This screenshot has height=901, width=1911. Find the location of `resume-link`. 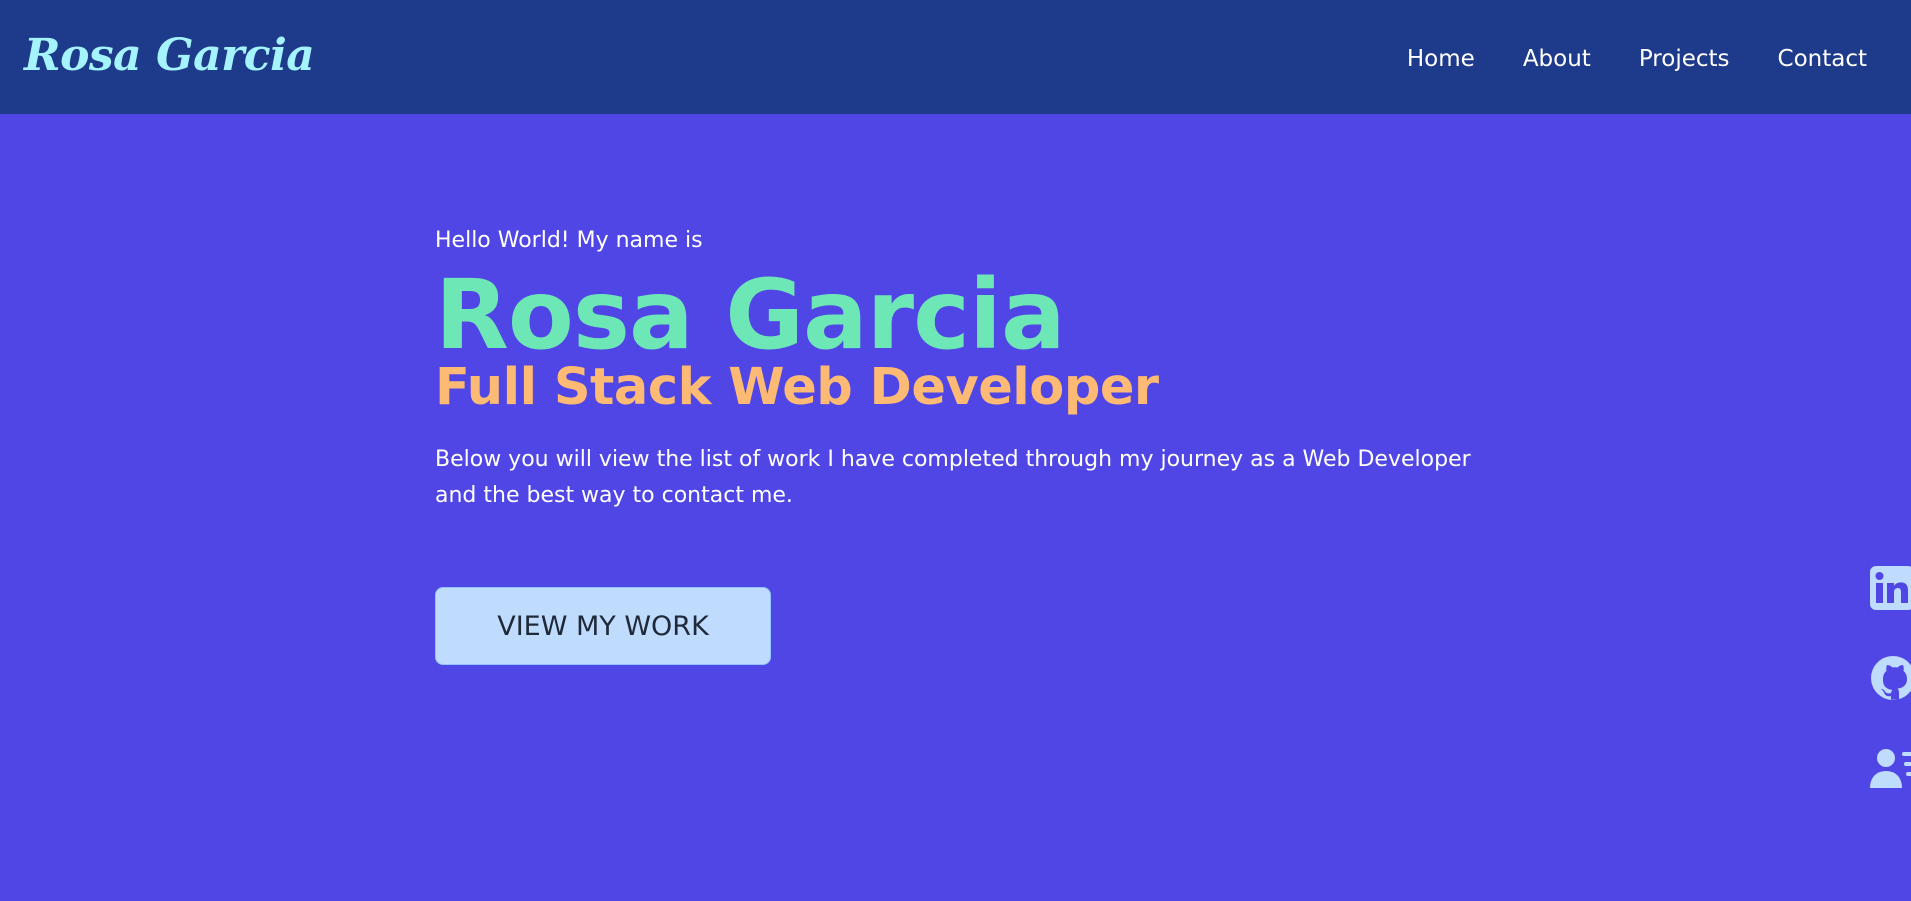

resume-link is located at coordinates (1890, 768).